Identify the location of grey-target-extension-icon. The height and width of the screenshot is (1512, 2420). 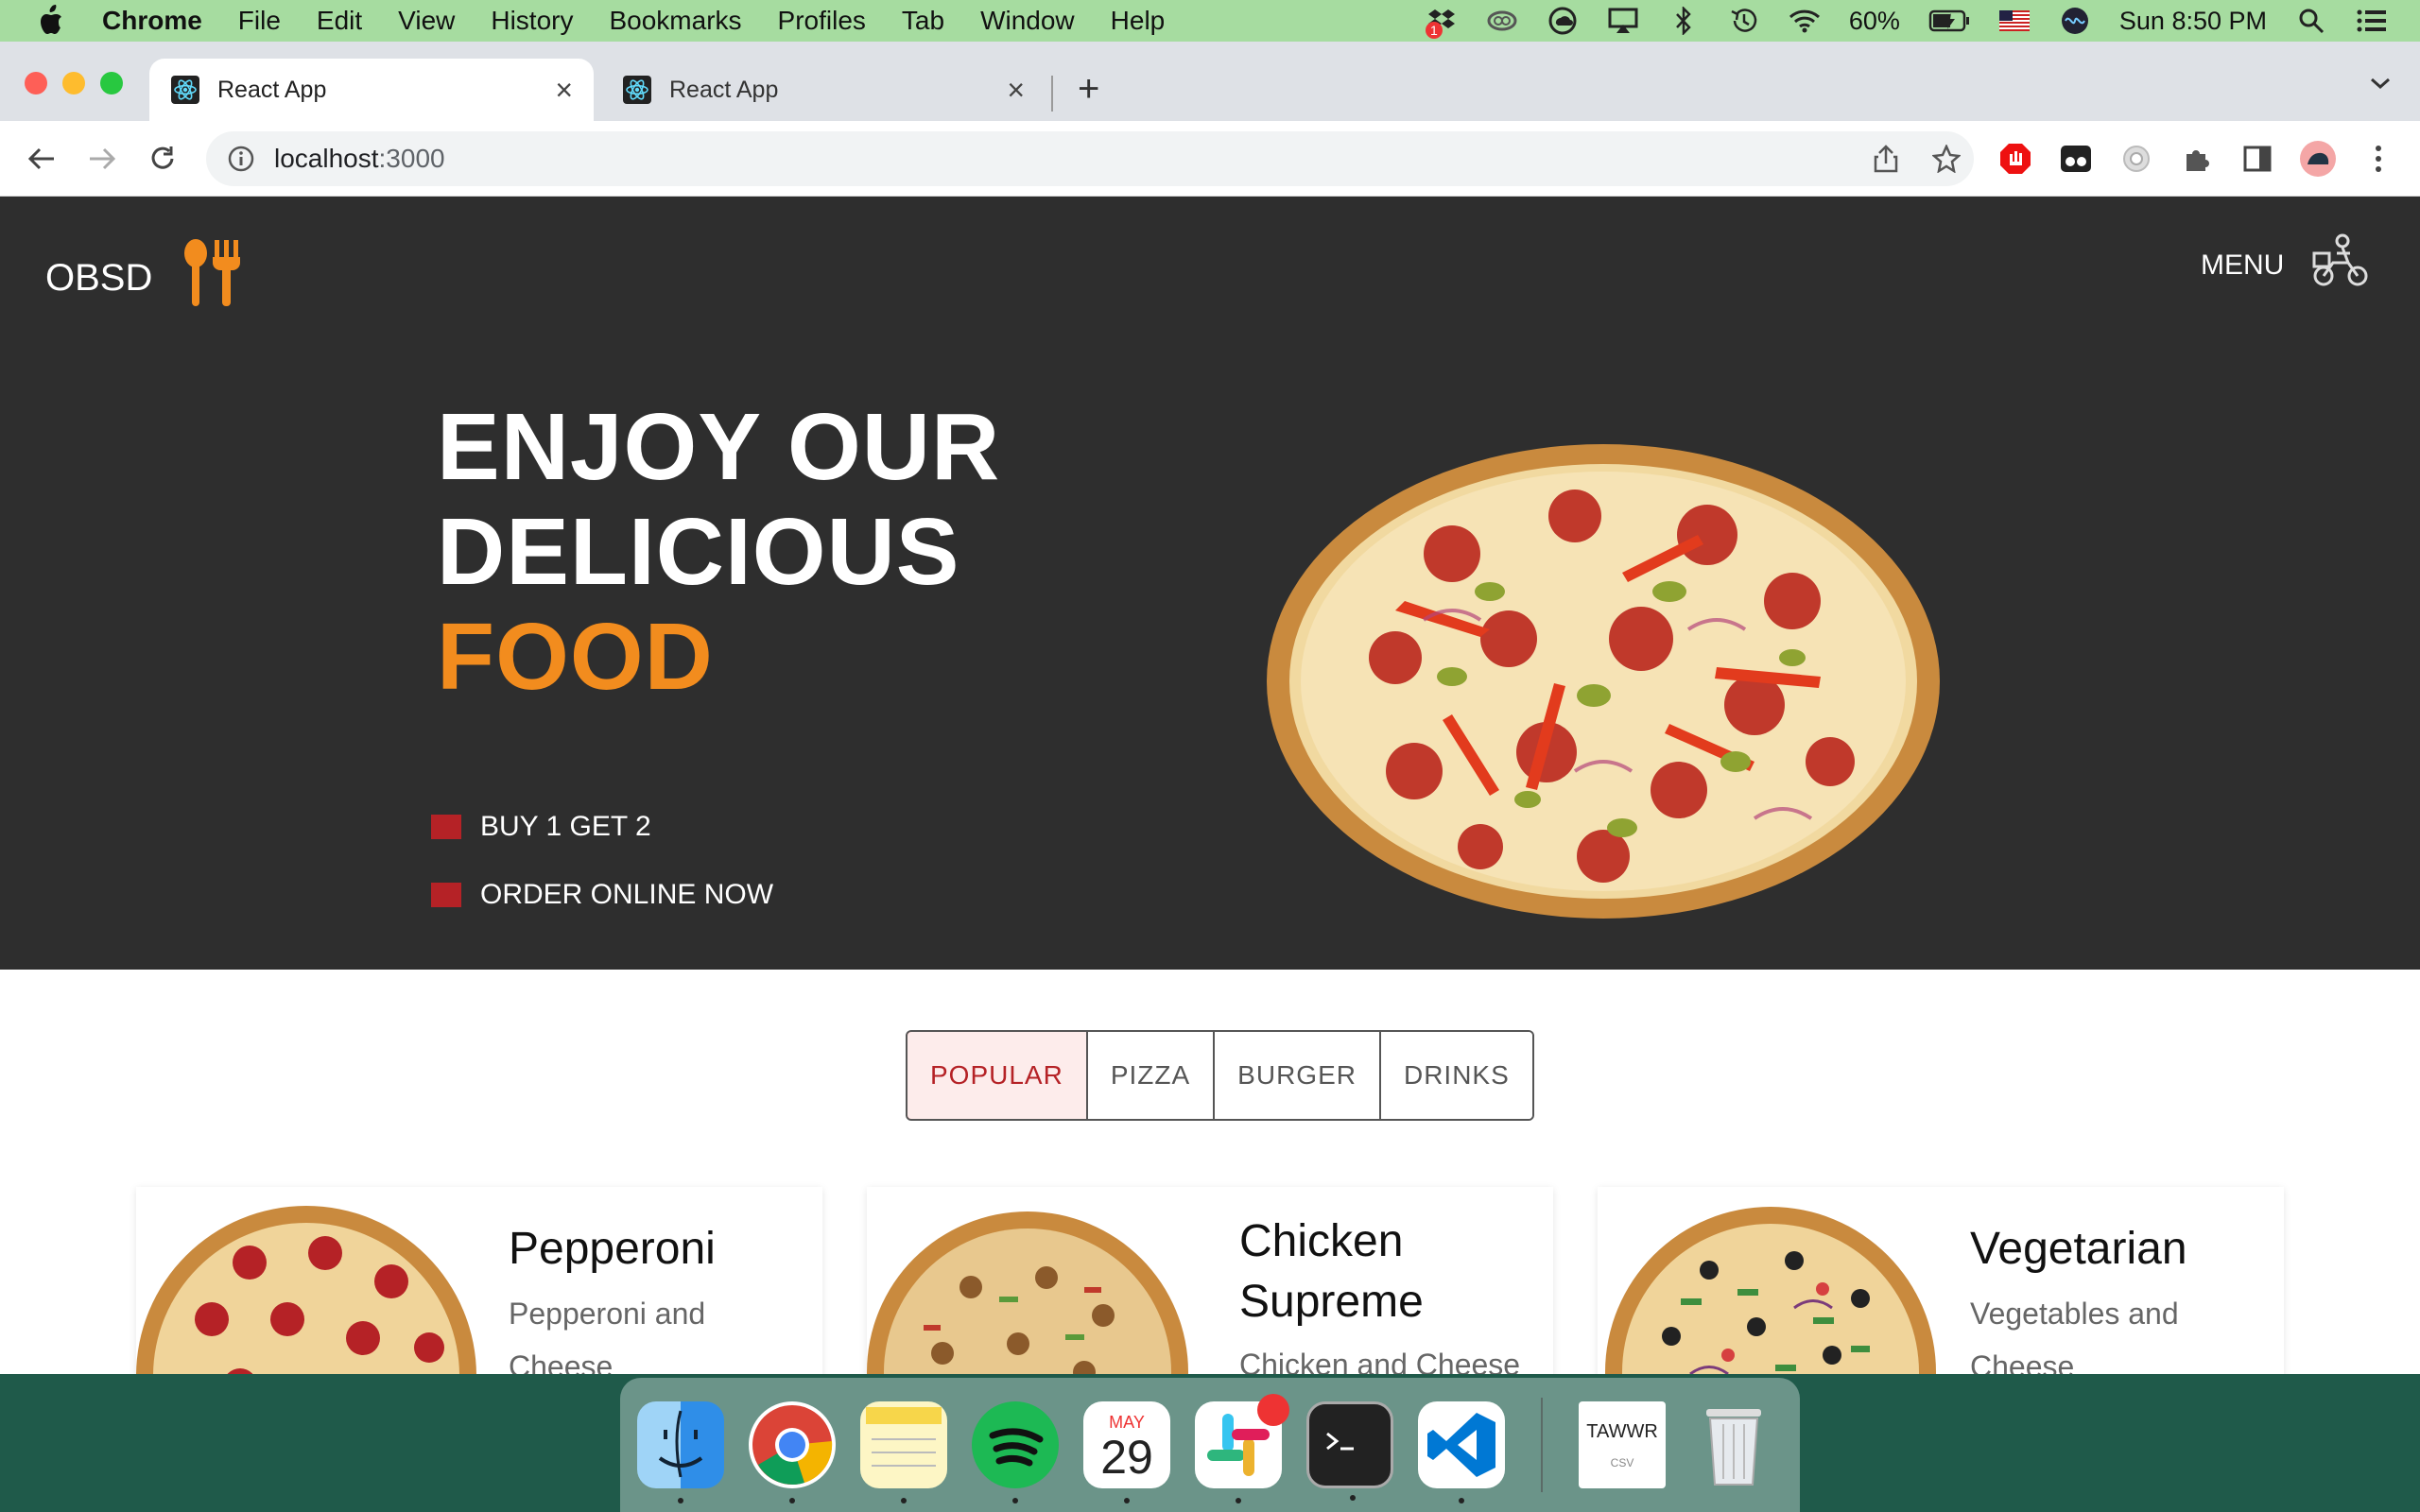
(2136, 159).